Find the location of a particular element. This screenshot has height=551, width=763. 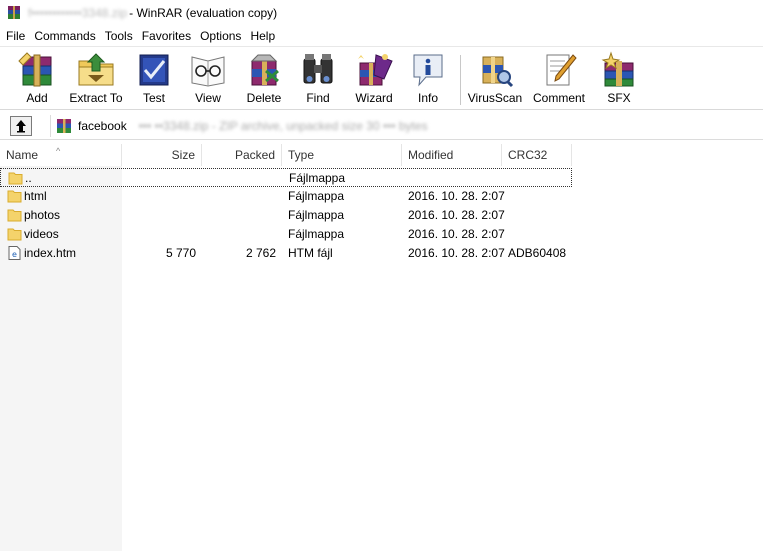

file-name: index.htm is located at coordinates (50, 253).